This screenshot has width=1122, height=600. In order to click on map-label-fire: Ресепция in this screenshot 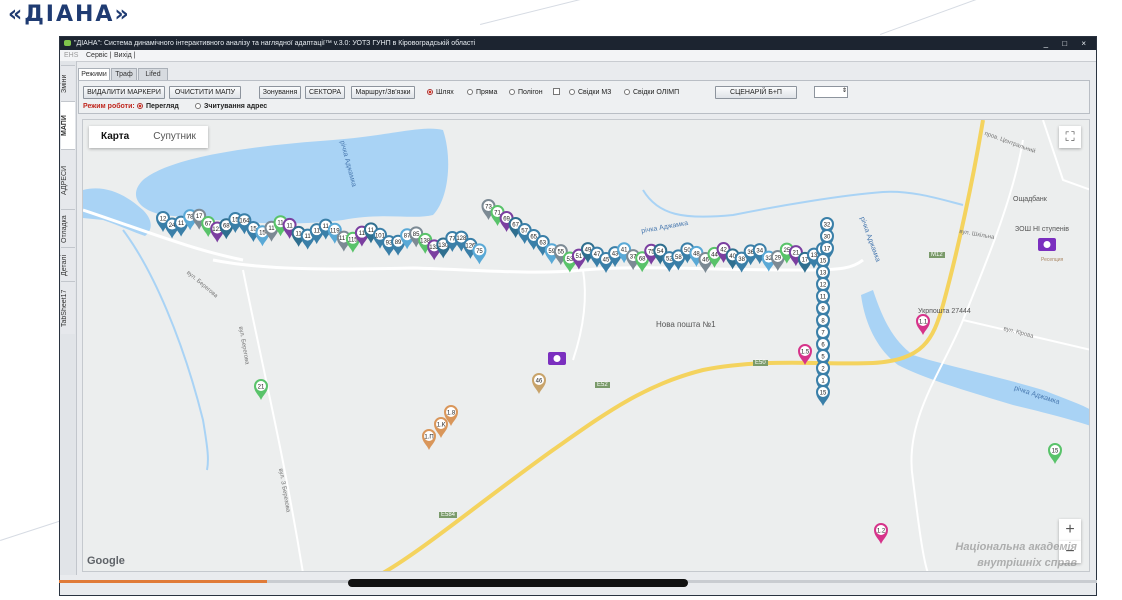, I will do `click(1052, 260)`.